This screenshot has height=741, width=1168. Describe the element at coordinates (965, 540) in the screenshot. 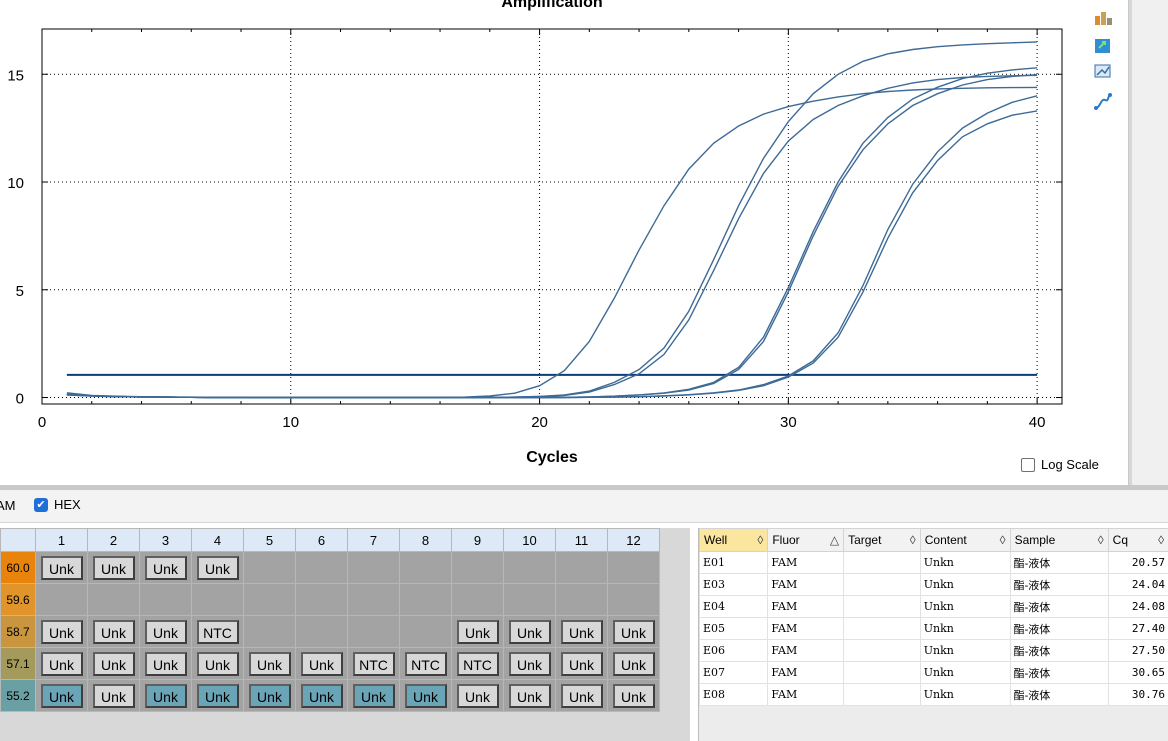

I see `column-header-content: Content ◊` at that location.